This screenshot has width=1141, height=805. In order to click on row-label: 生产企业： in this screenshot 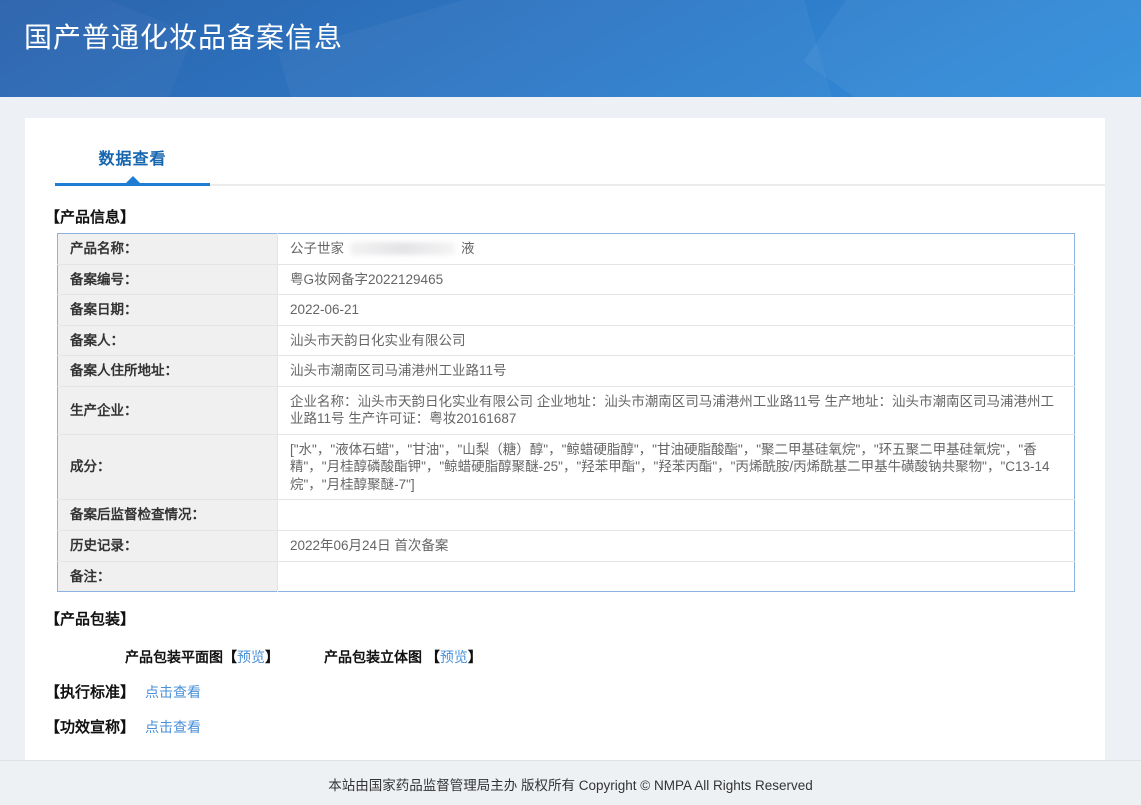, I will do `click(167, 410)`.